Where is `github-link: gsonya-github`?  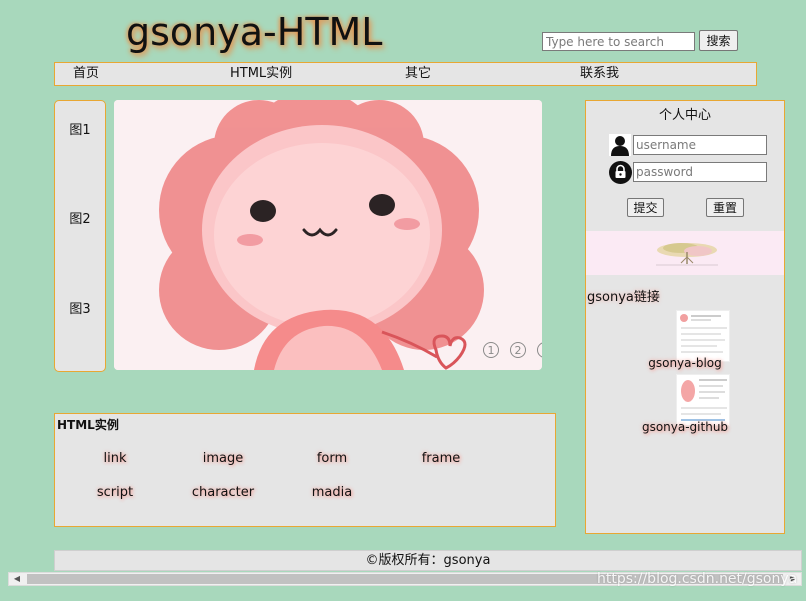
github-link: gsonya-github is located at coordinates (685, 427).